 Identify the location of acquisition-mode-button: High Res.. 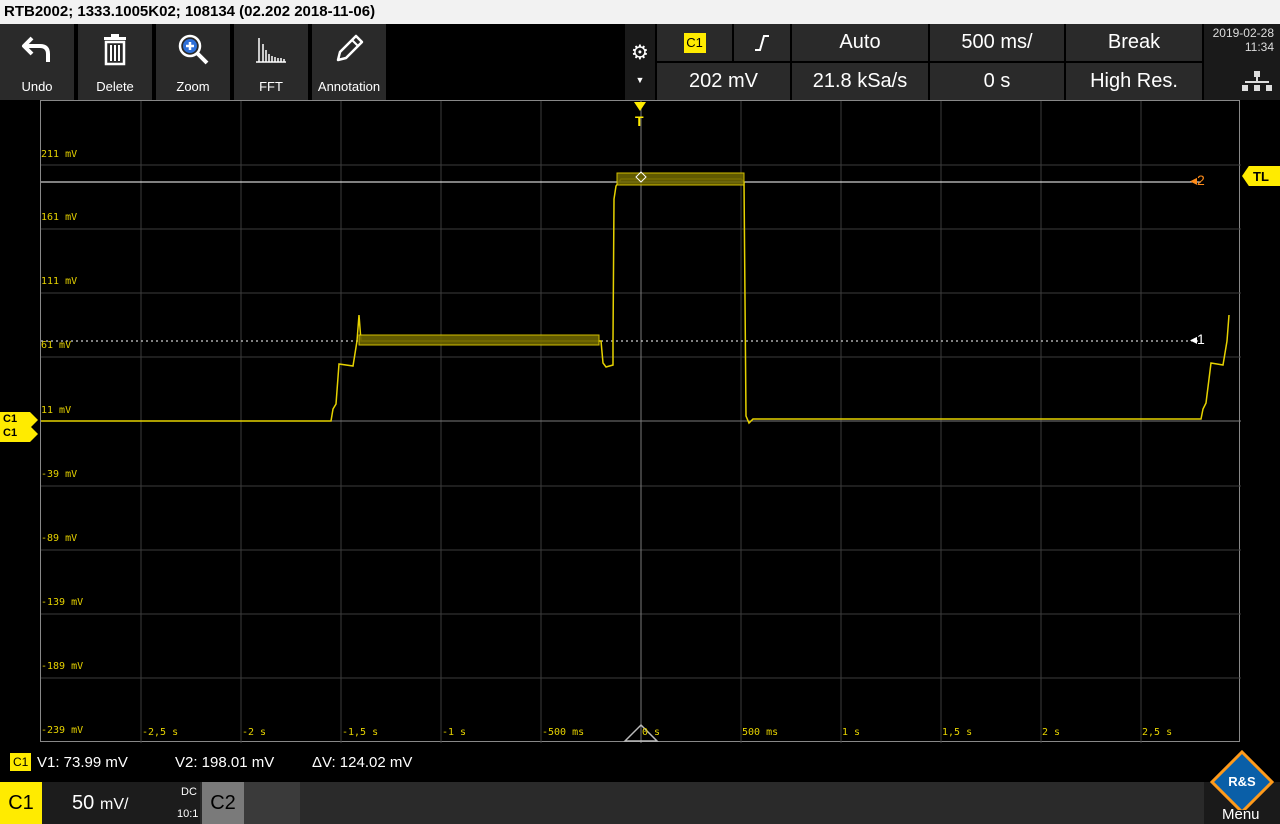
(1134, 81).